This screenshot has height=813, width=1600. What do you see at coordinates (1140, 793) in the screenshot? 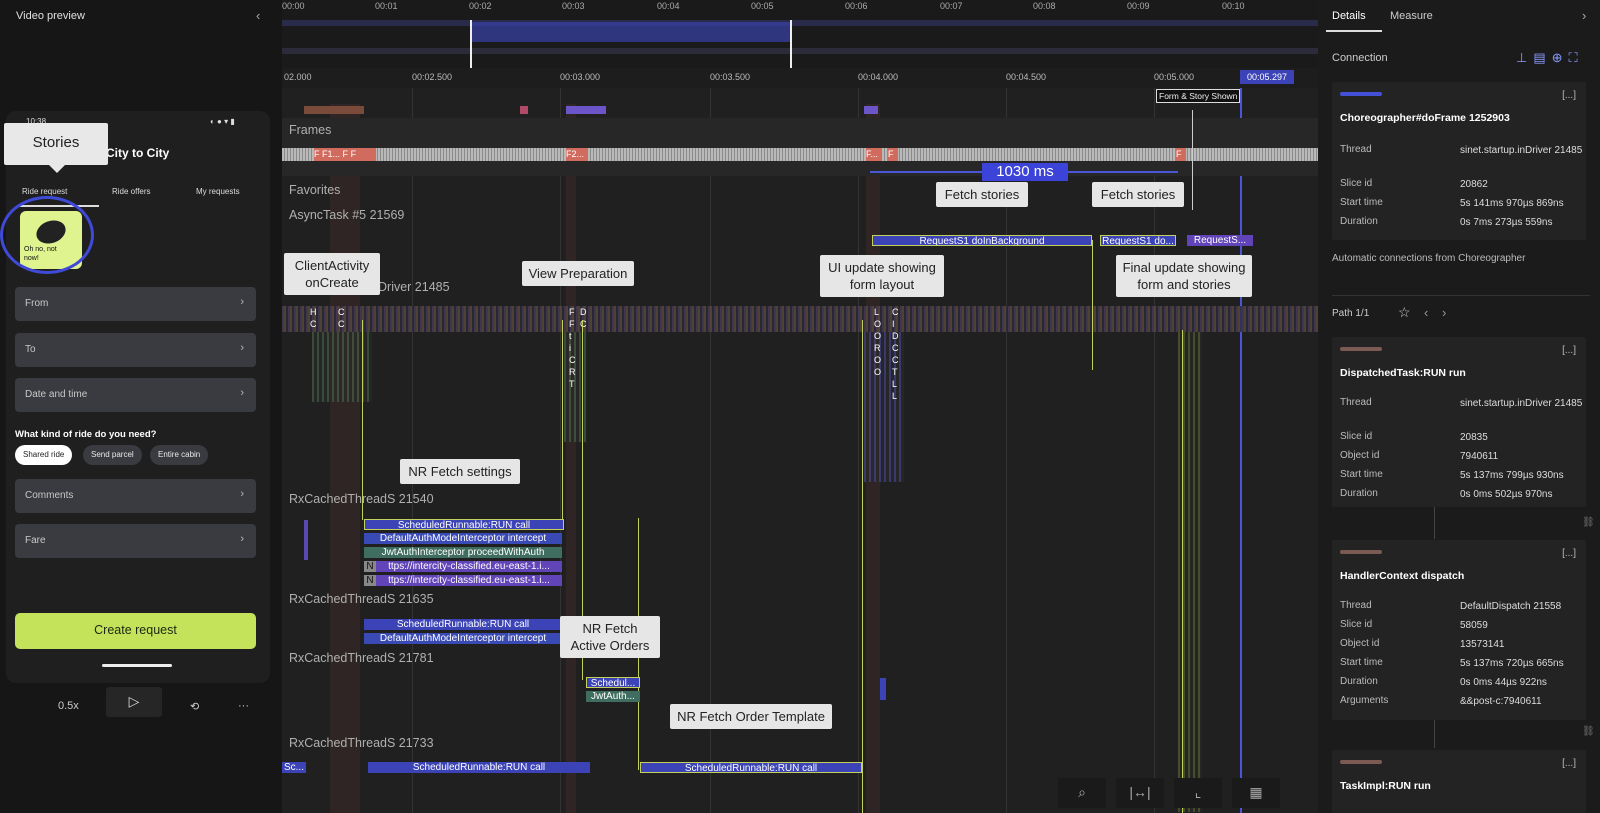
I see `fit-range-icon: |↔|` at bounding box center [1140, 793].